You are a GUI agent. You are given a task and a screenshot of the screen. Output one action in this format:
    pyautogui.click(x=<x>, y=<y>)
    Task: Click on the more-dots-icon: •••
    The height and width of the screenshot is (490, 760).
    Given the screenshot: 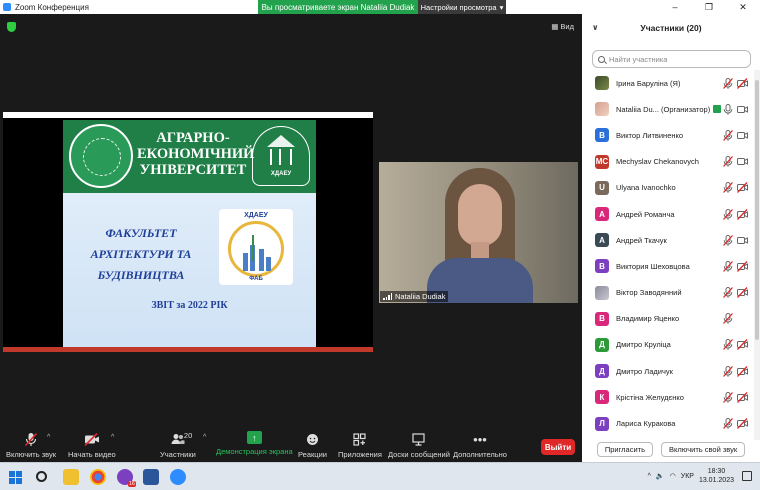 What is the action you would take?
    pyautogui.click(x=480, y=439)
    